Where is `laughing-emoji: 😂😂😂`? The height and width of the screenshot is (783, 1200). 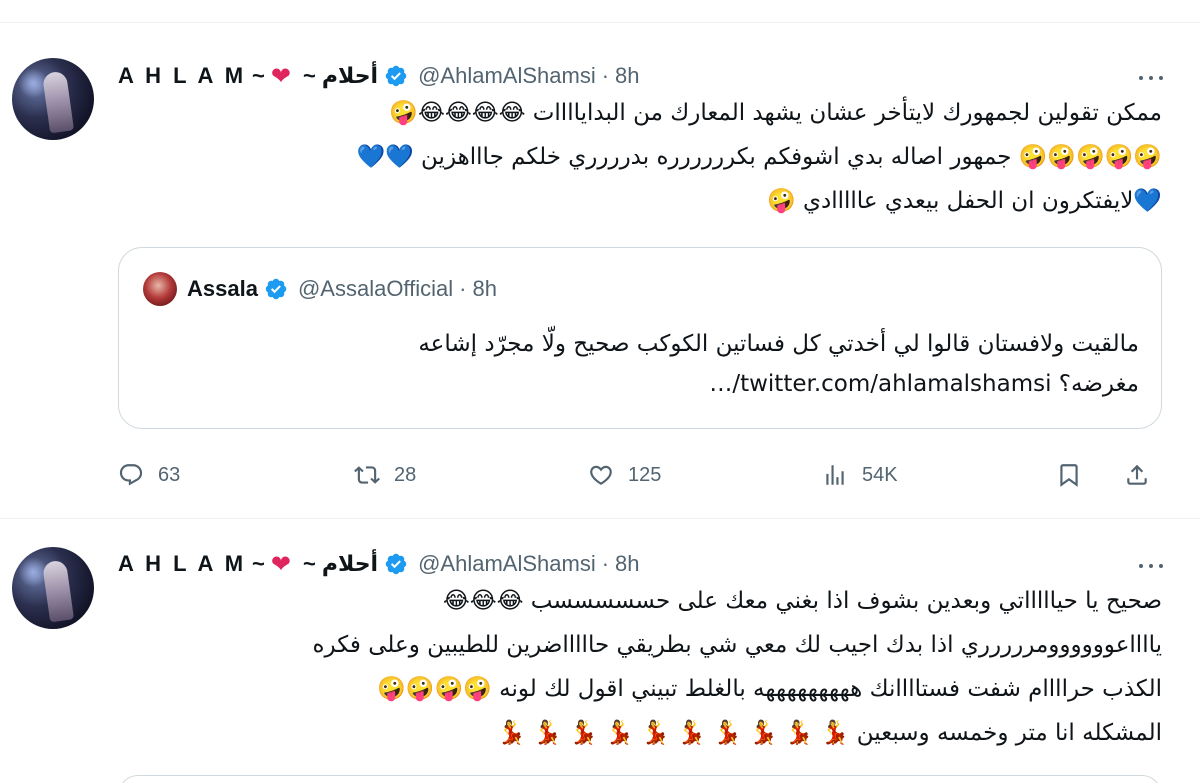 laughing-emoji: 😂😂😂 is located at coordinates (483, 601).